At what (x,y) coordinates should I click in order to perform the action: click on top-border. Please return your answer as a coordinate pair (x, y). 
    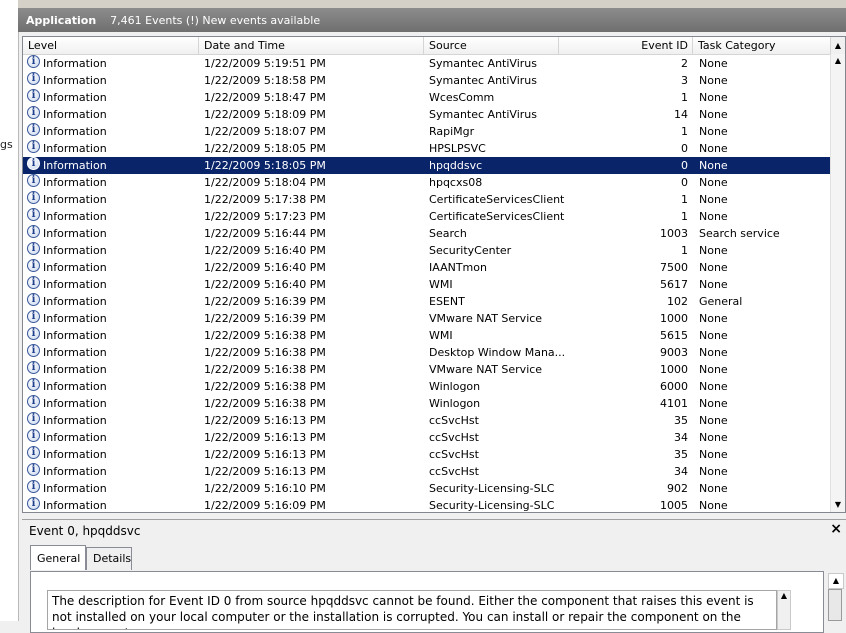
    Looking at the image, I should click on (432, 4).